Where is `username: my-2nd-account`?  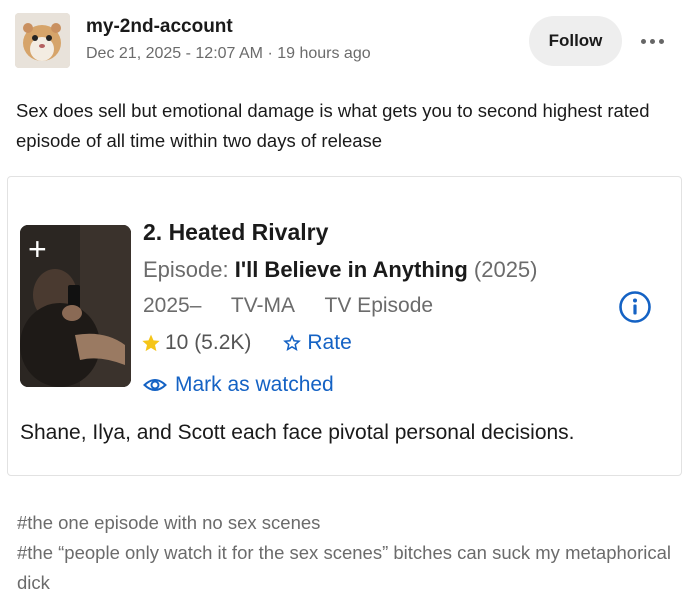 username: my-2nd-account is located at coordinates (159, 27).